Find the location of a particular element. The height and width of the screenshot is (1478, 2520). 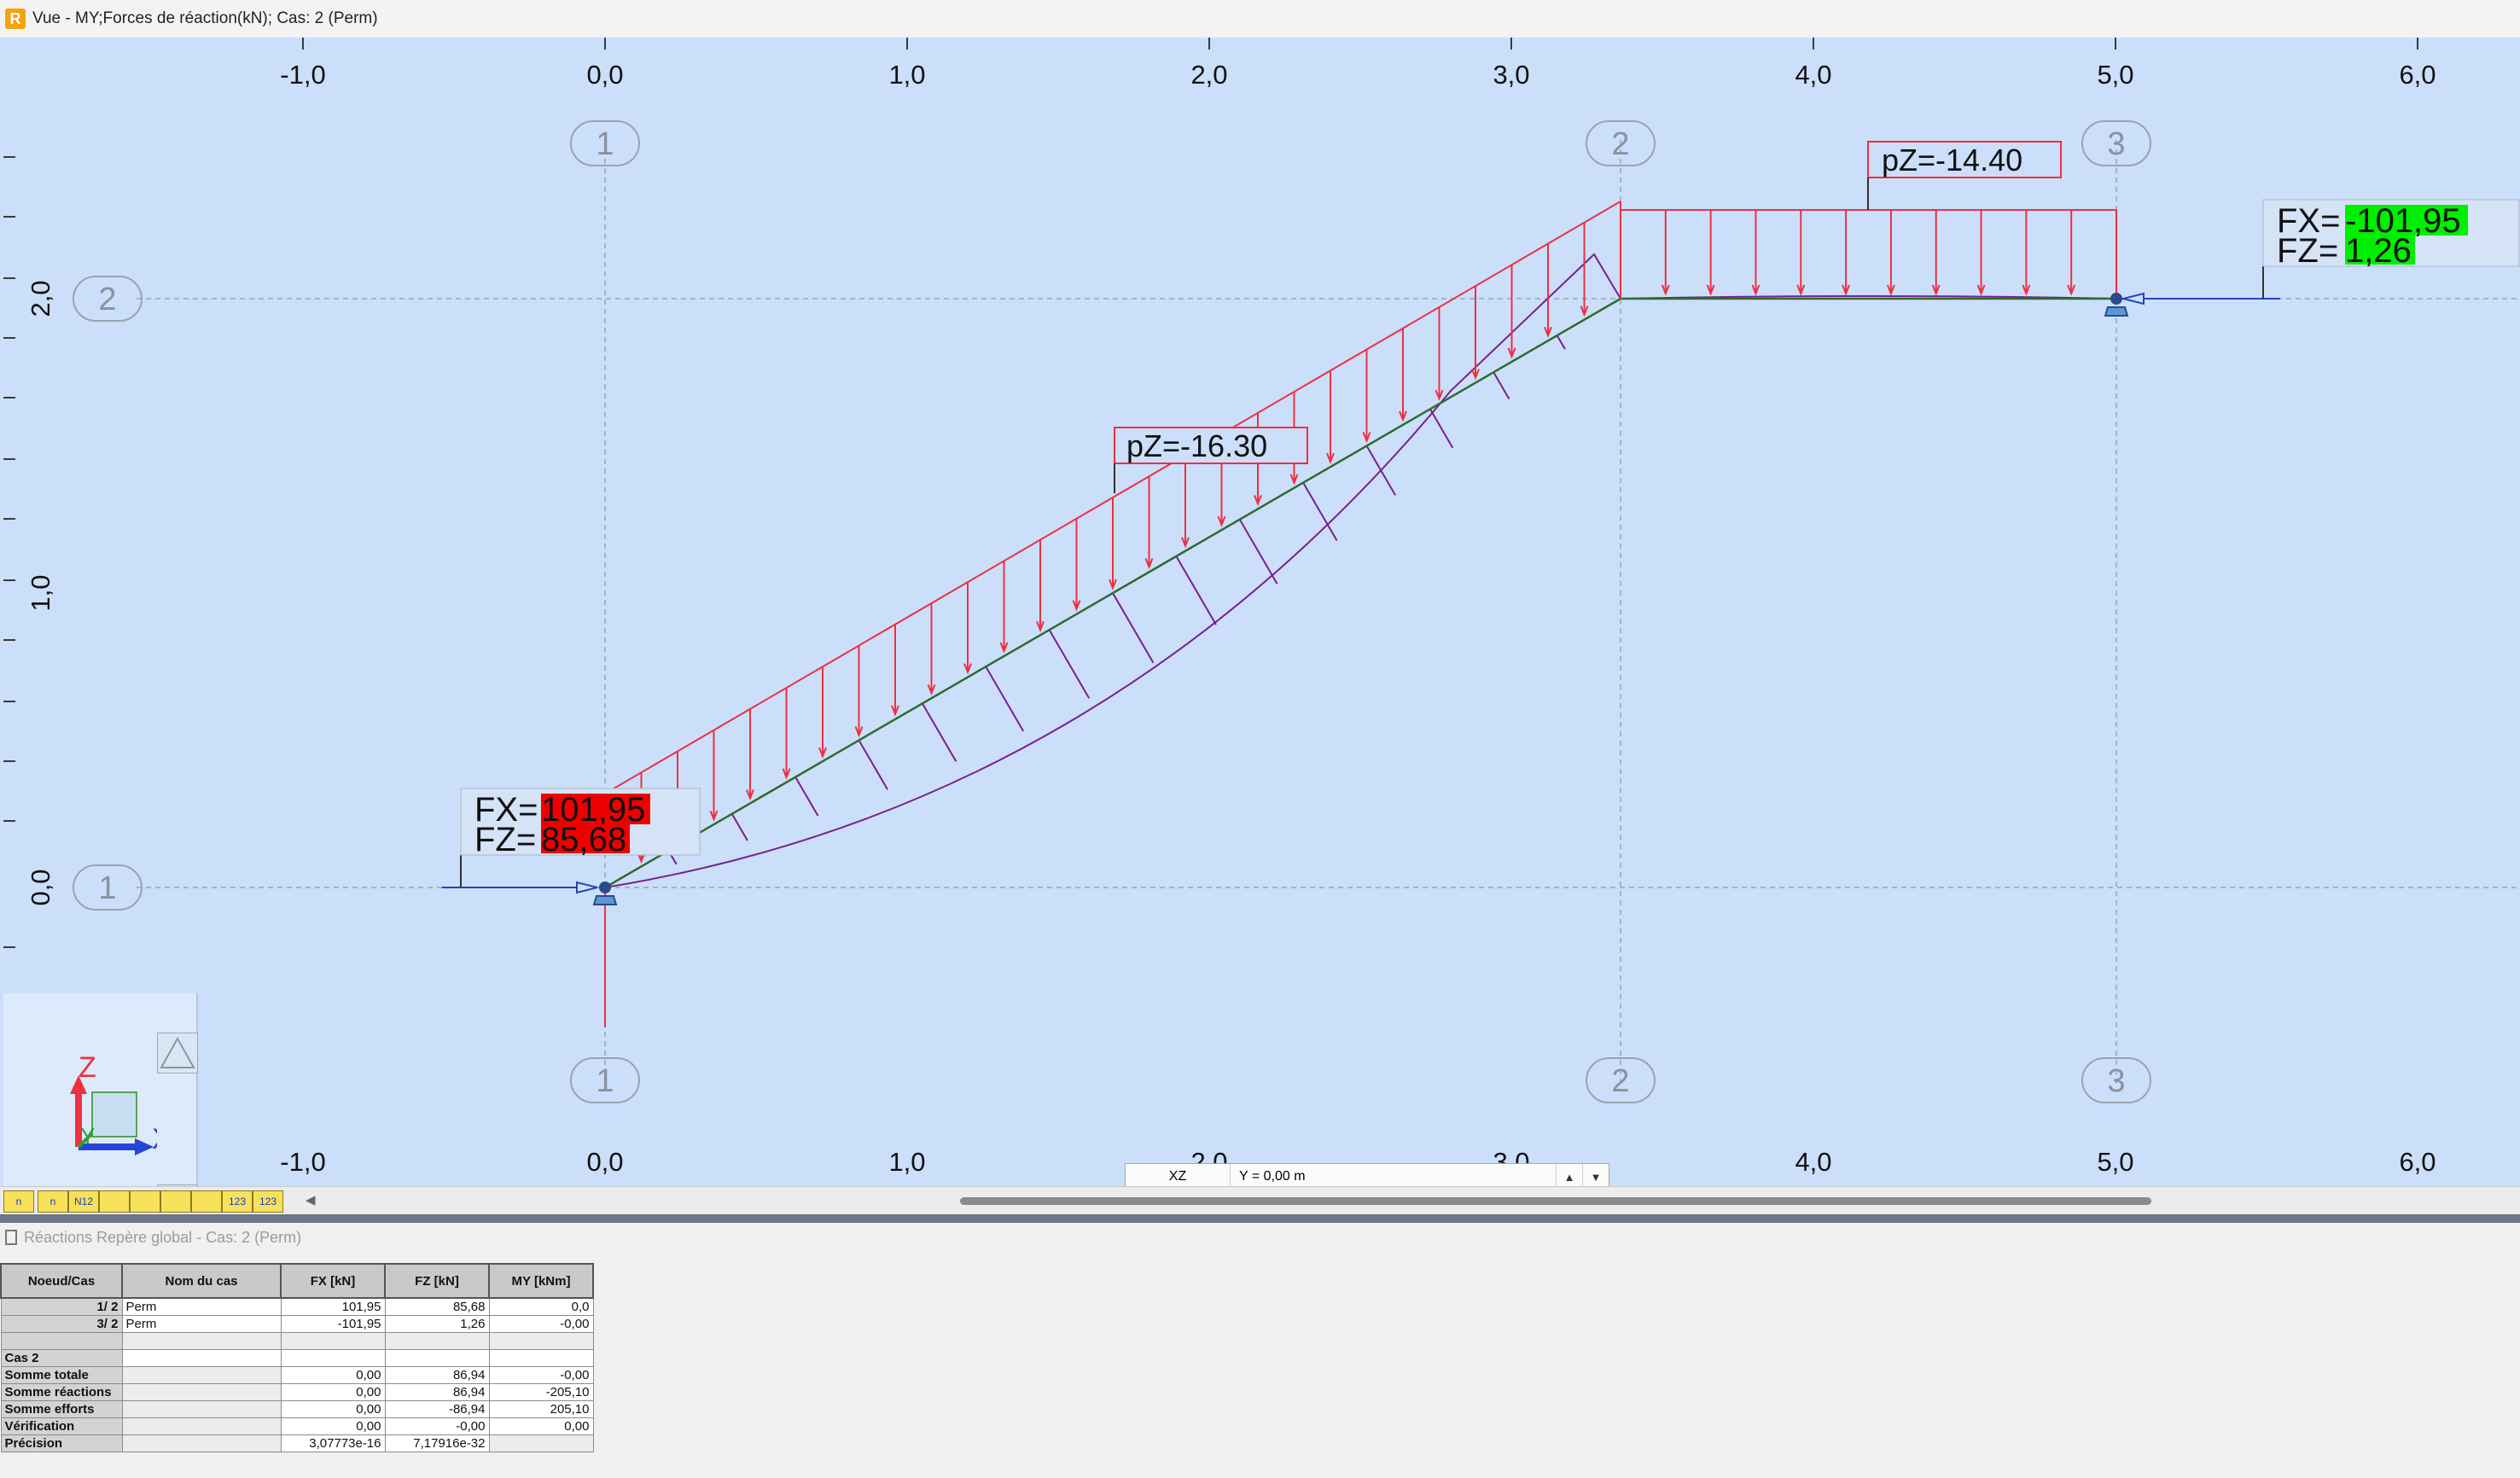

my-cell is located at coordinates (541, 1443).